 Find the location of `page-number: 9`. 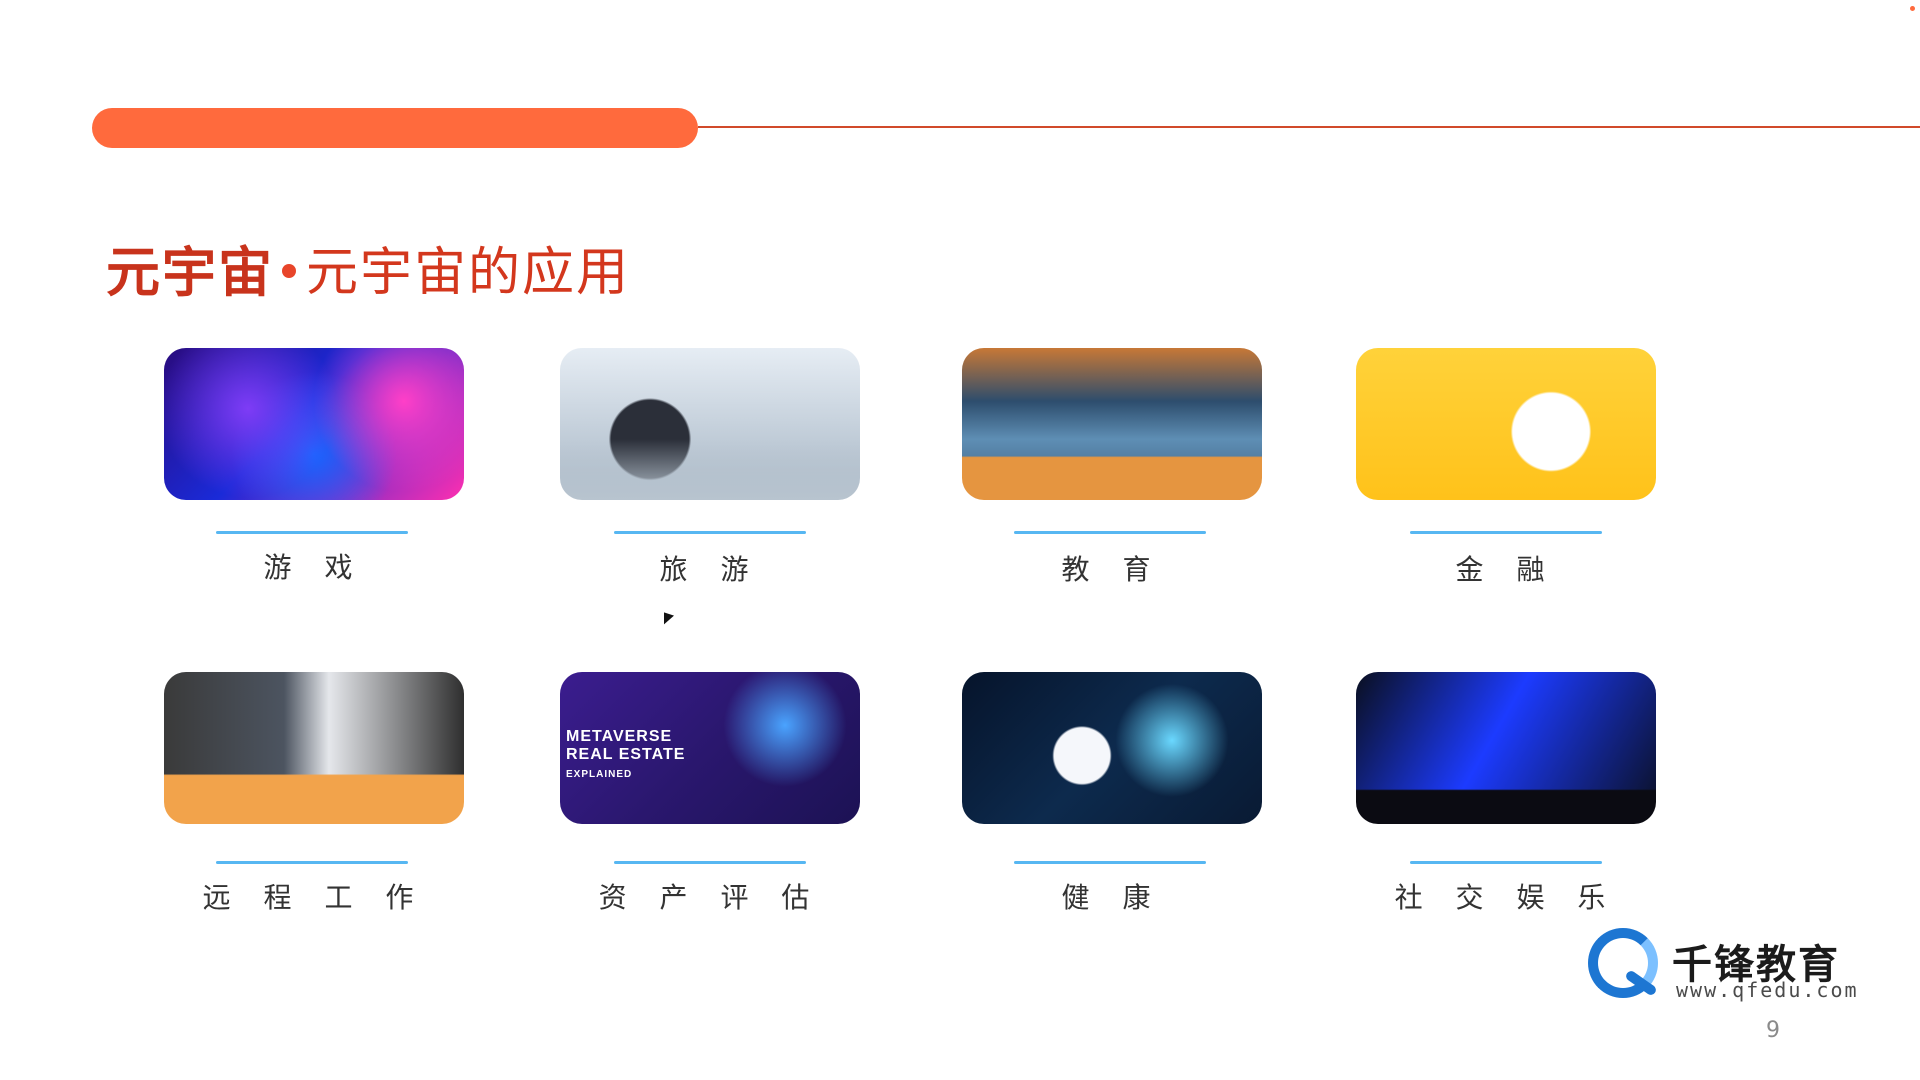

page-number: 9 is located at coordinates (1773, 1030).